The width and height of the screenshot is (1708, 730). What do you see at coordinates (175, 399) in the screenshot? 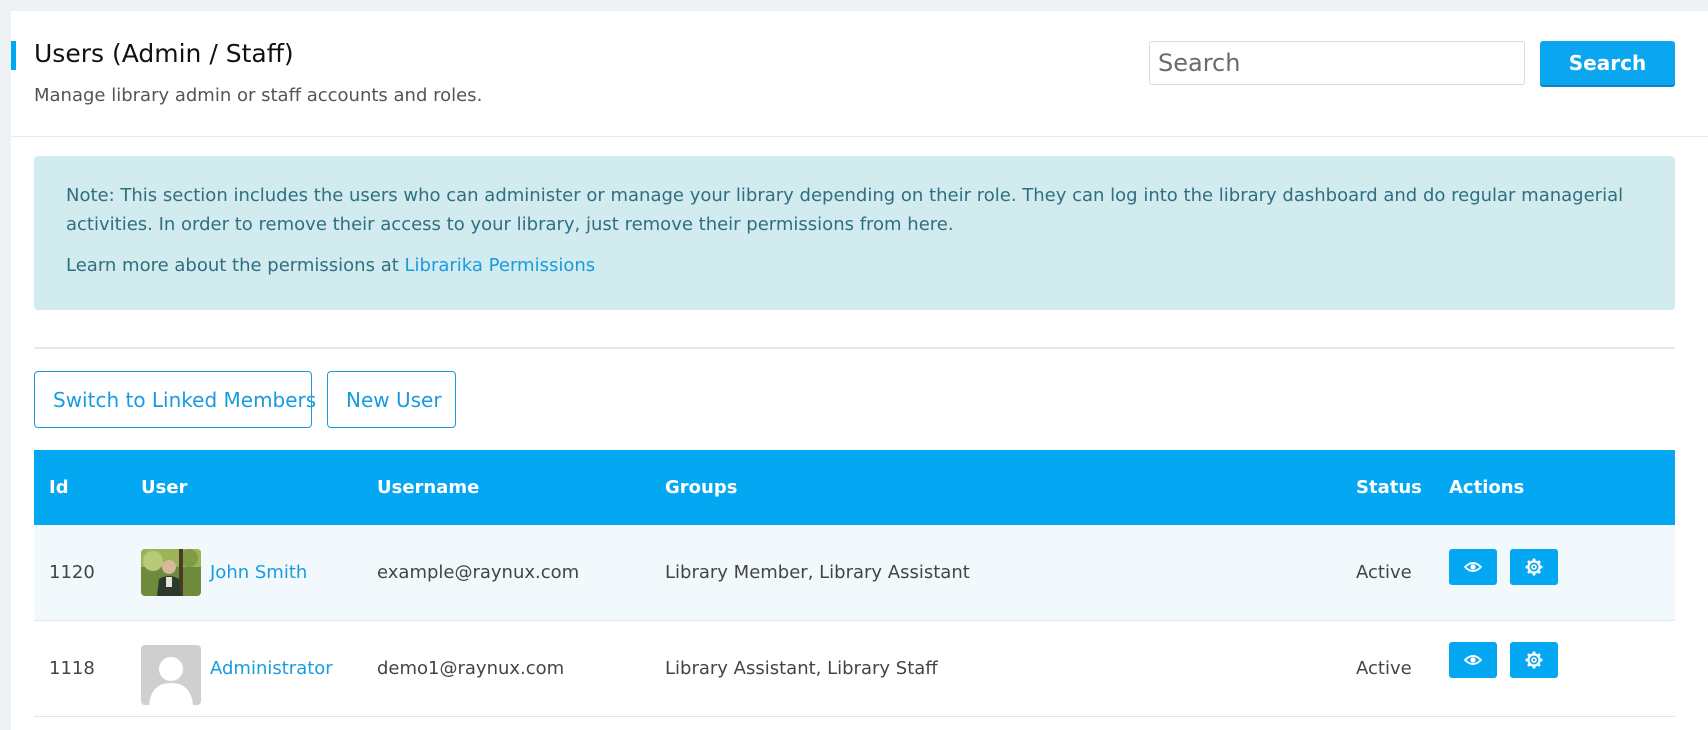
I see `switch-linked-members-button: Switch to Linked Members` at bounding box center [175, 399].